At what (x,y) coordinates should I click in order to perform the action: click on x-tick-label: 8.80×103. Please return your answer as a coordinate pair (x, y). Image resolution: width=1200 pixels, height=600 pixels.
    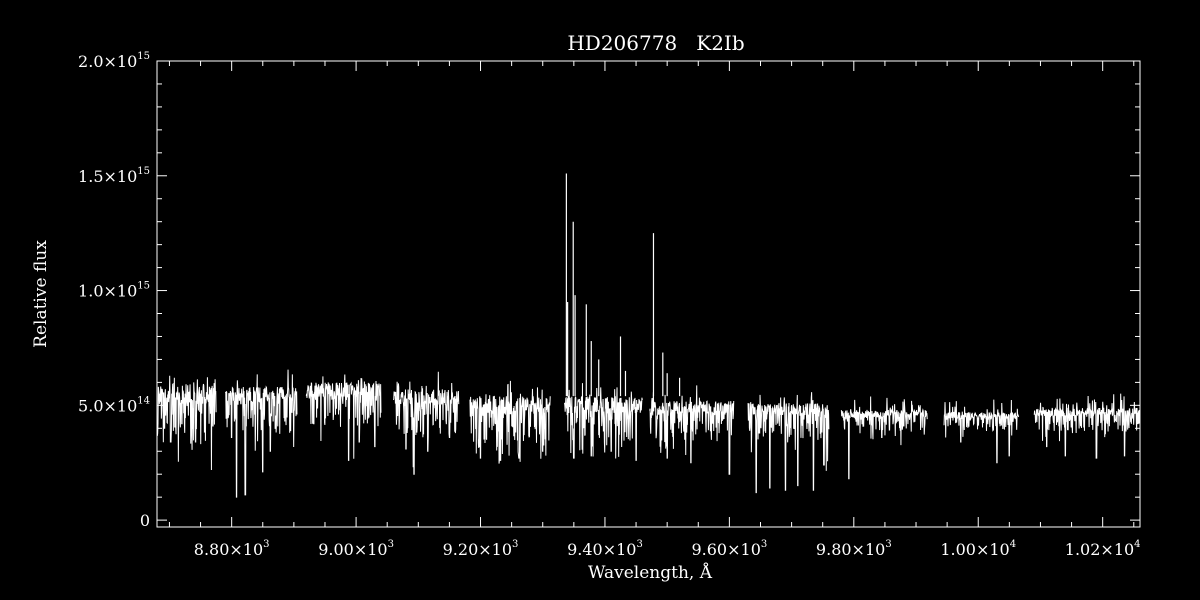
    Looking at the image, I should click on (232, 549).